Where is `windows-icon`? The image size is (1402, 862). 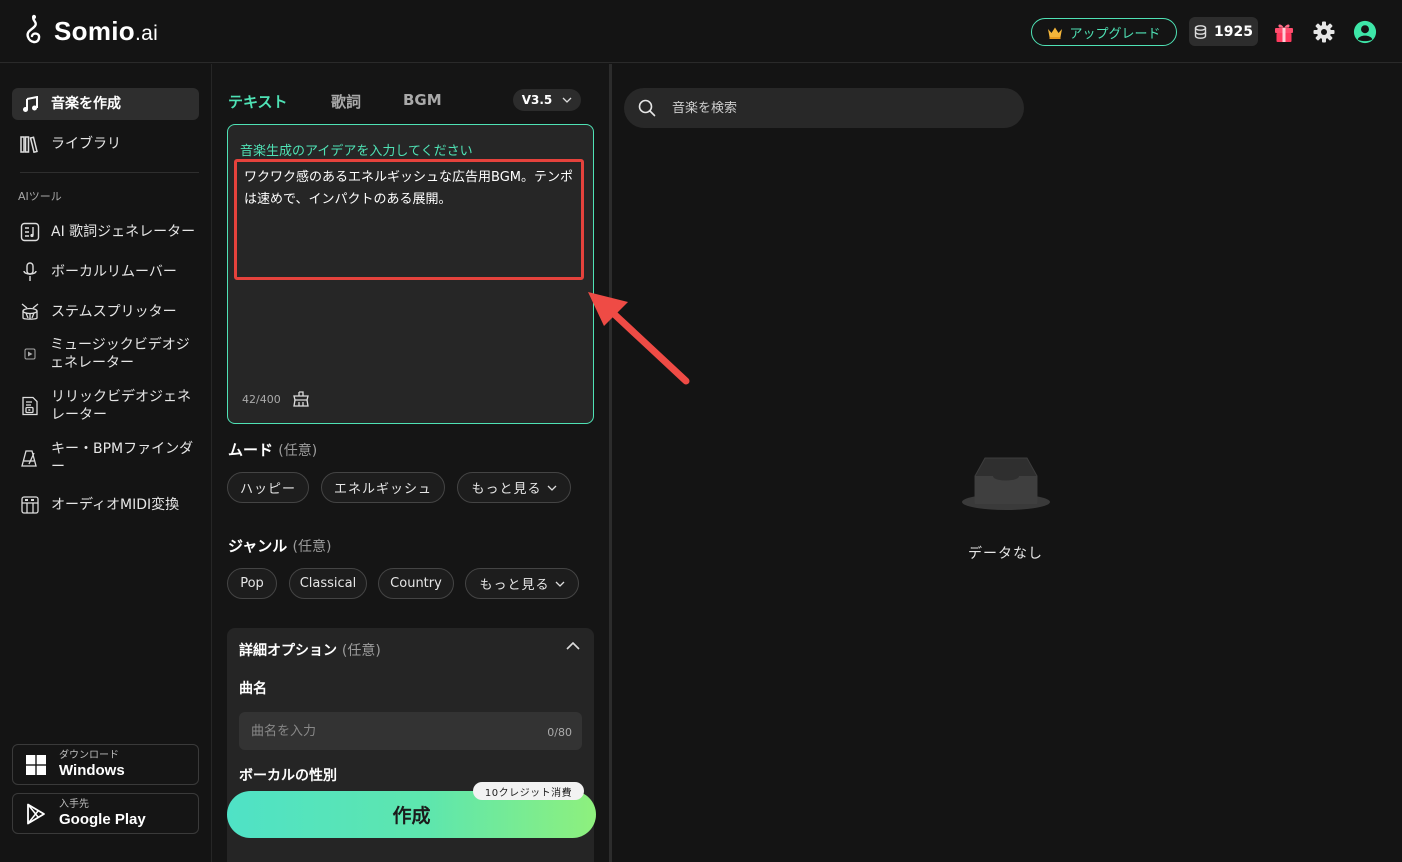
windows-icon is located at coordinates (36, 764).